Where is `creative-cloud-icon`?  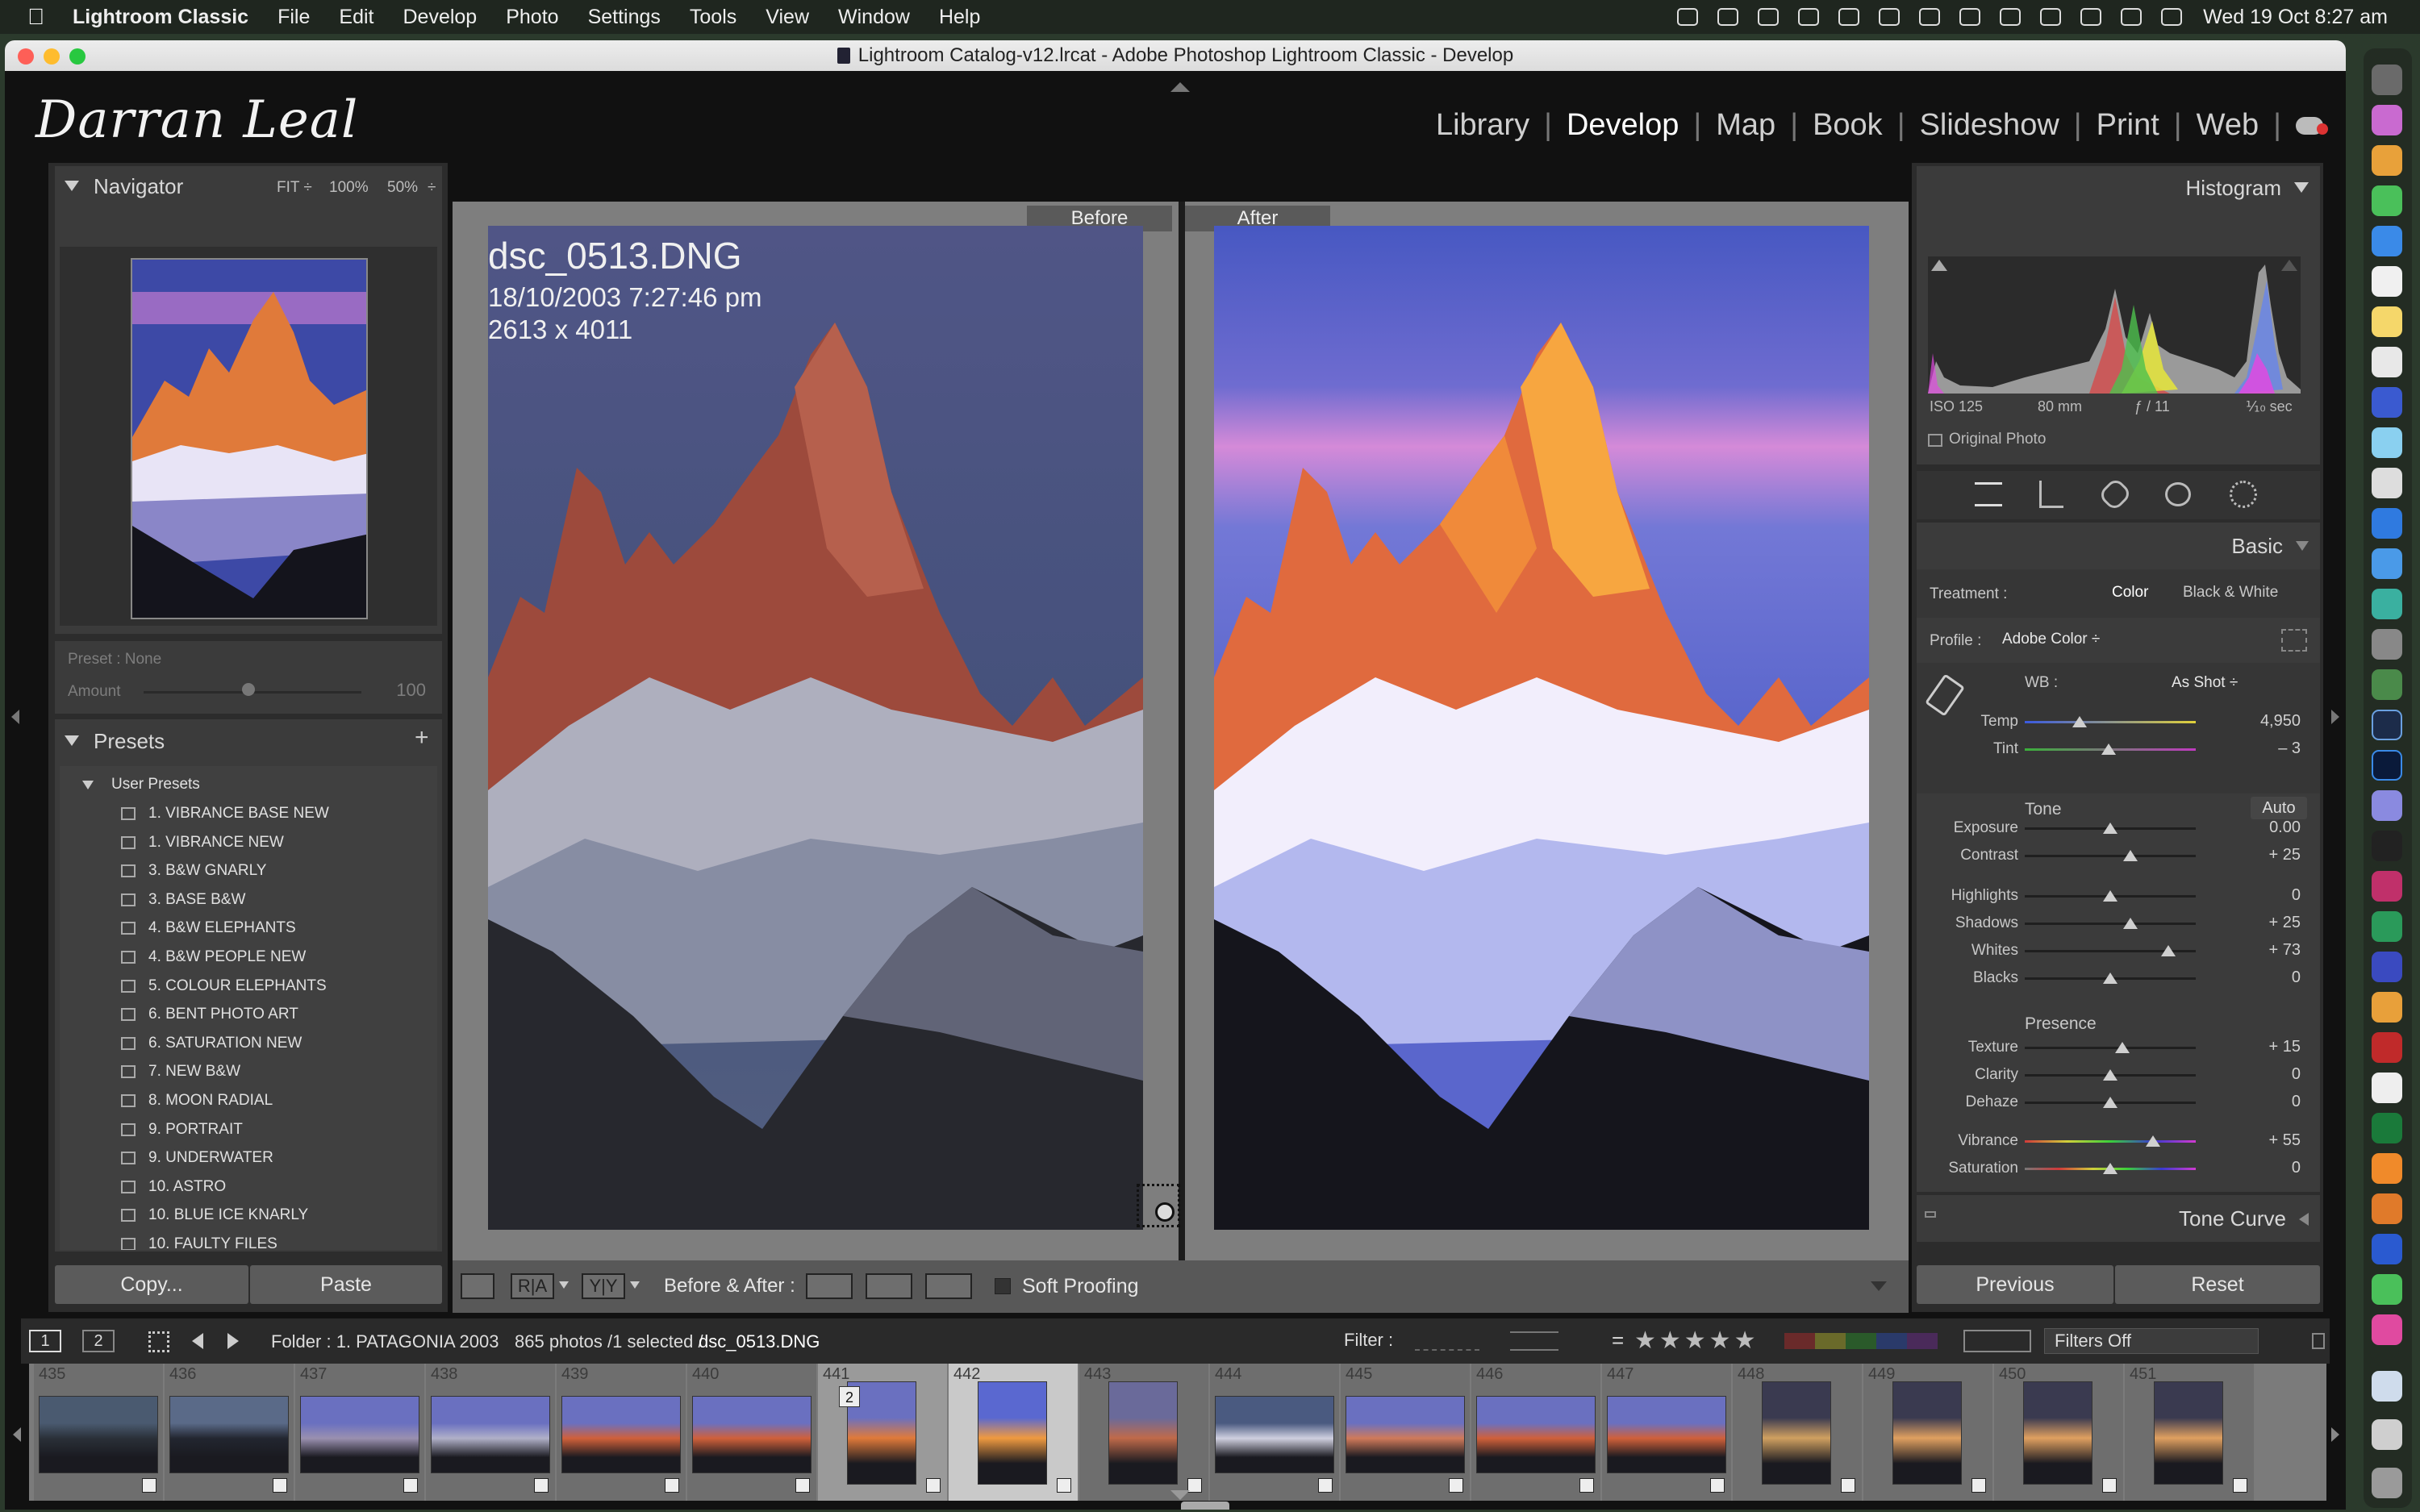
creative-cloud-icon is located at coordinates (1688, 17).